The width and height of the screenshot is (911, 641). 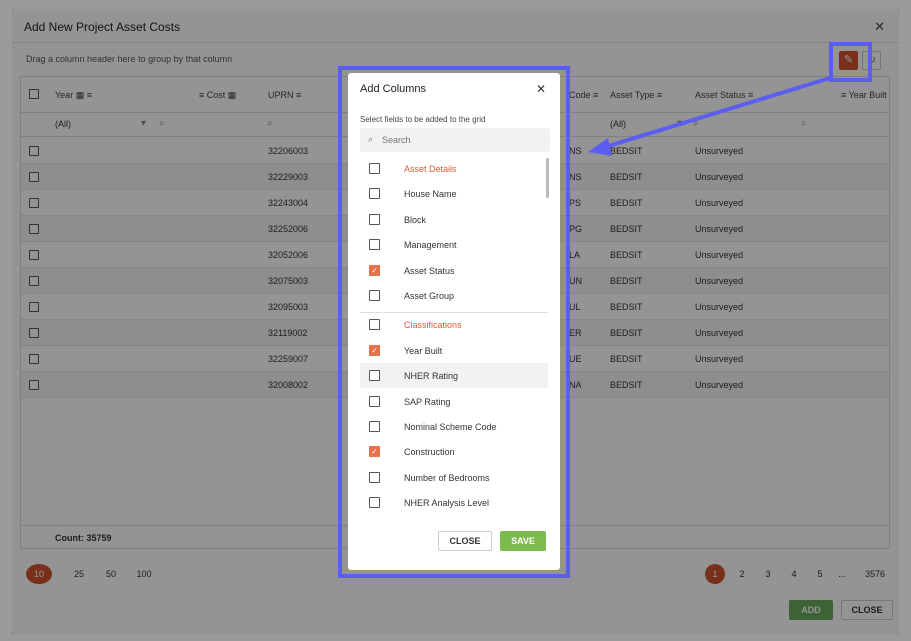 What do you see at coordinates (454, 401) in the screenshot?
I see `field-option: SAP Rating` at bounding box center [454, 401].